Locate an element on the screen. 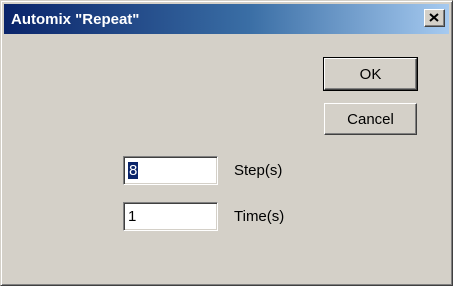 The image size is (455, 288). times-label: Time(s) is located at coordinates (259, 216).